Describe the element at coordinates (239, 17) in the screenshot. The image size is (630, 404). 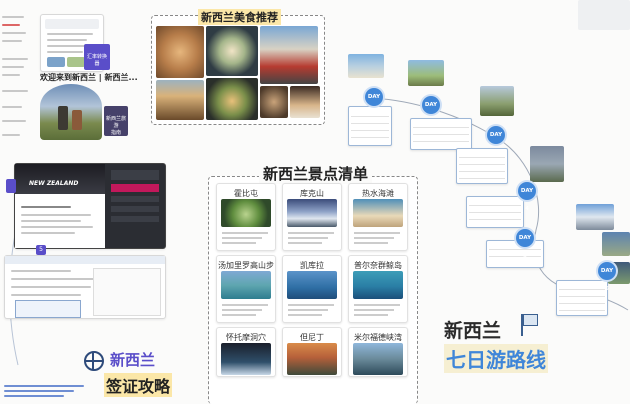
I see `food-title: 新西兰美食推荐` at that location.